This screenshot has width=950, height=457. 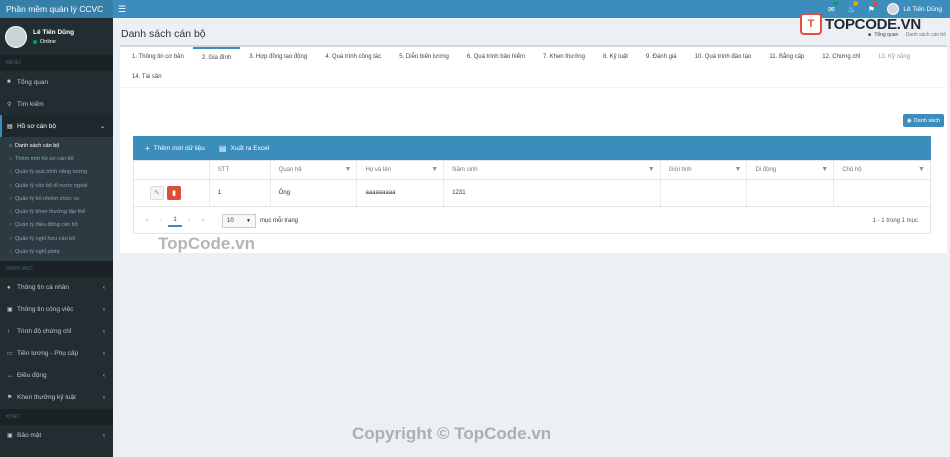 I want to click on arrows-icon: ↔, so click(x=10, y=375).